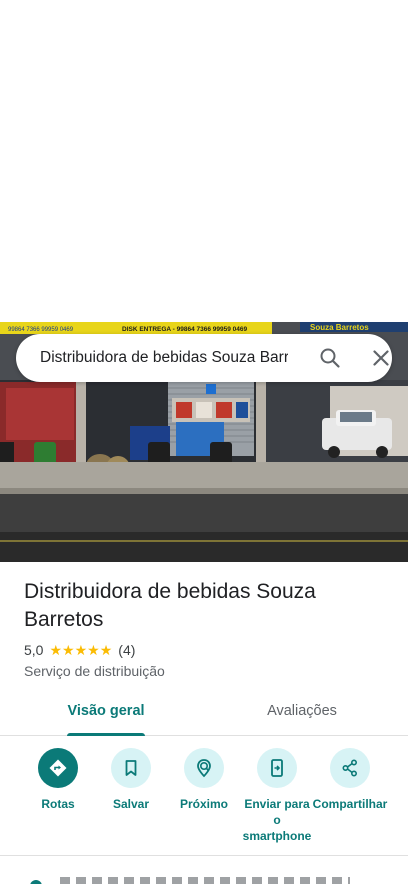 This screenshot has width=408, height=884. What do you see at coordinates (58, 804) in the screenshot?
I see `directions-label: Rotas` at bounding box center [58, 804].